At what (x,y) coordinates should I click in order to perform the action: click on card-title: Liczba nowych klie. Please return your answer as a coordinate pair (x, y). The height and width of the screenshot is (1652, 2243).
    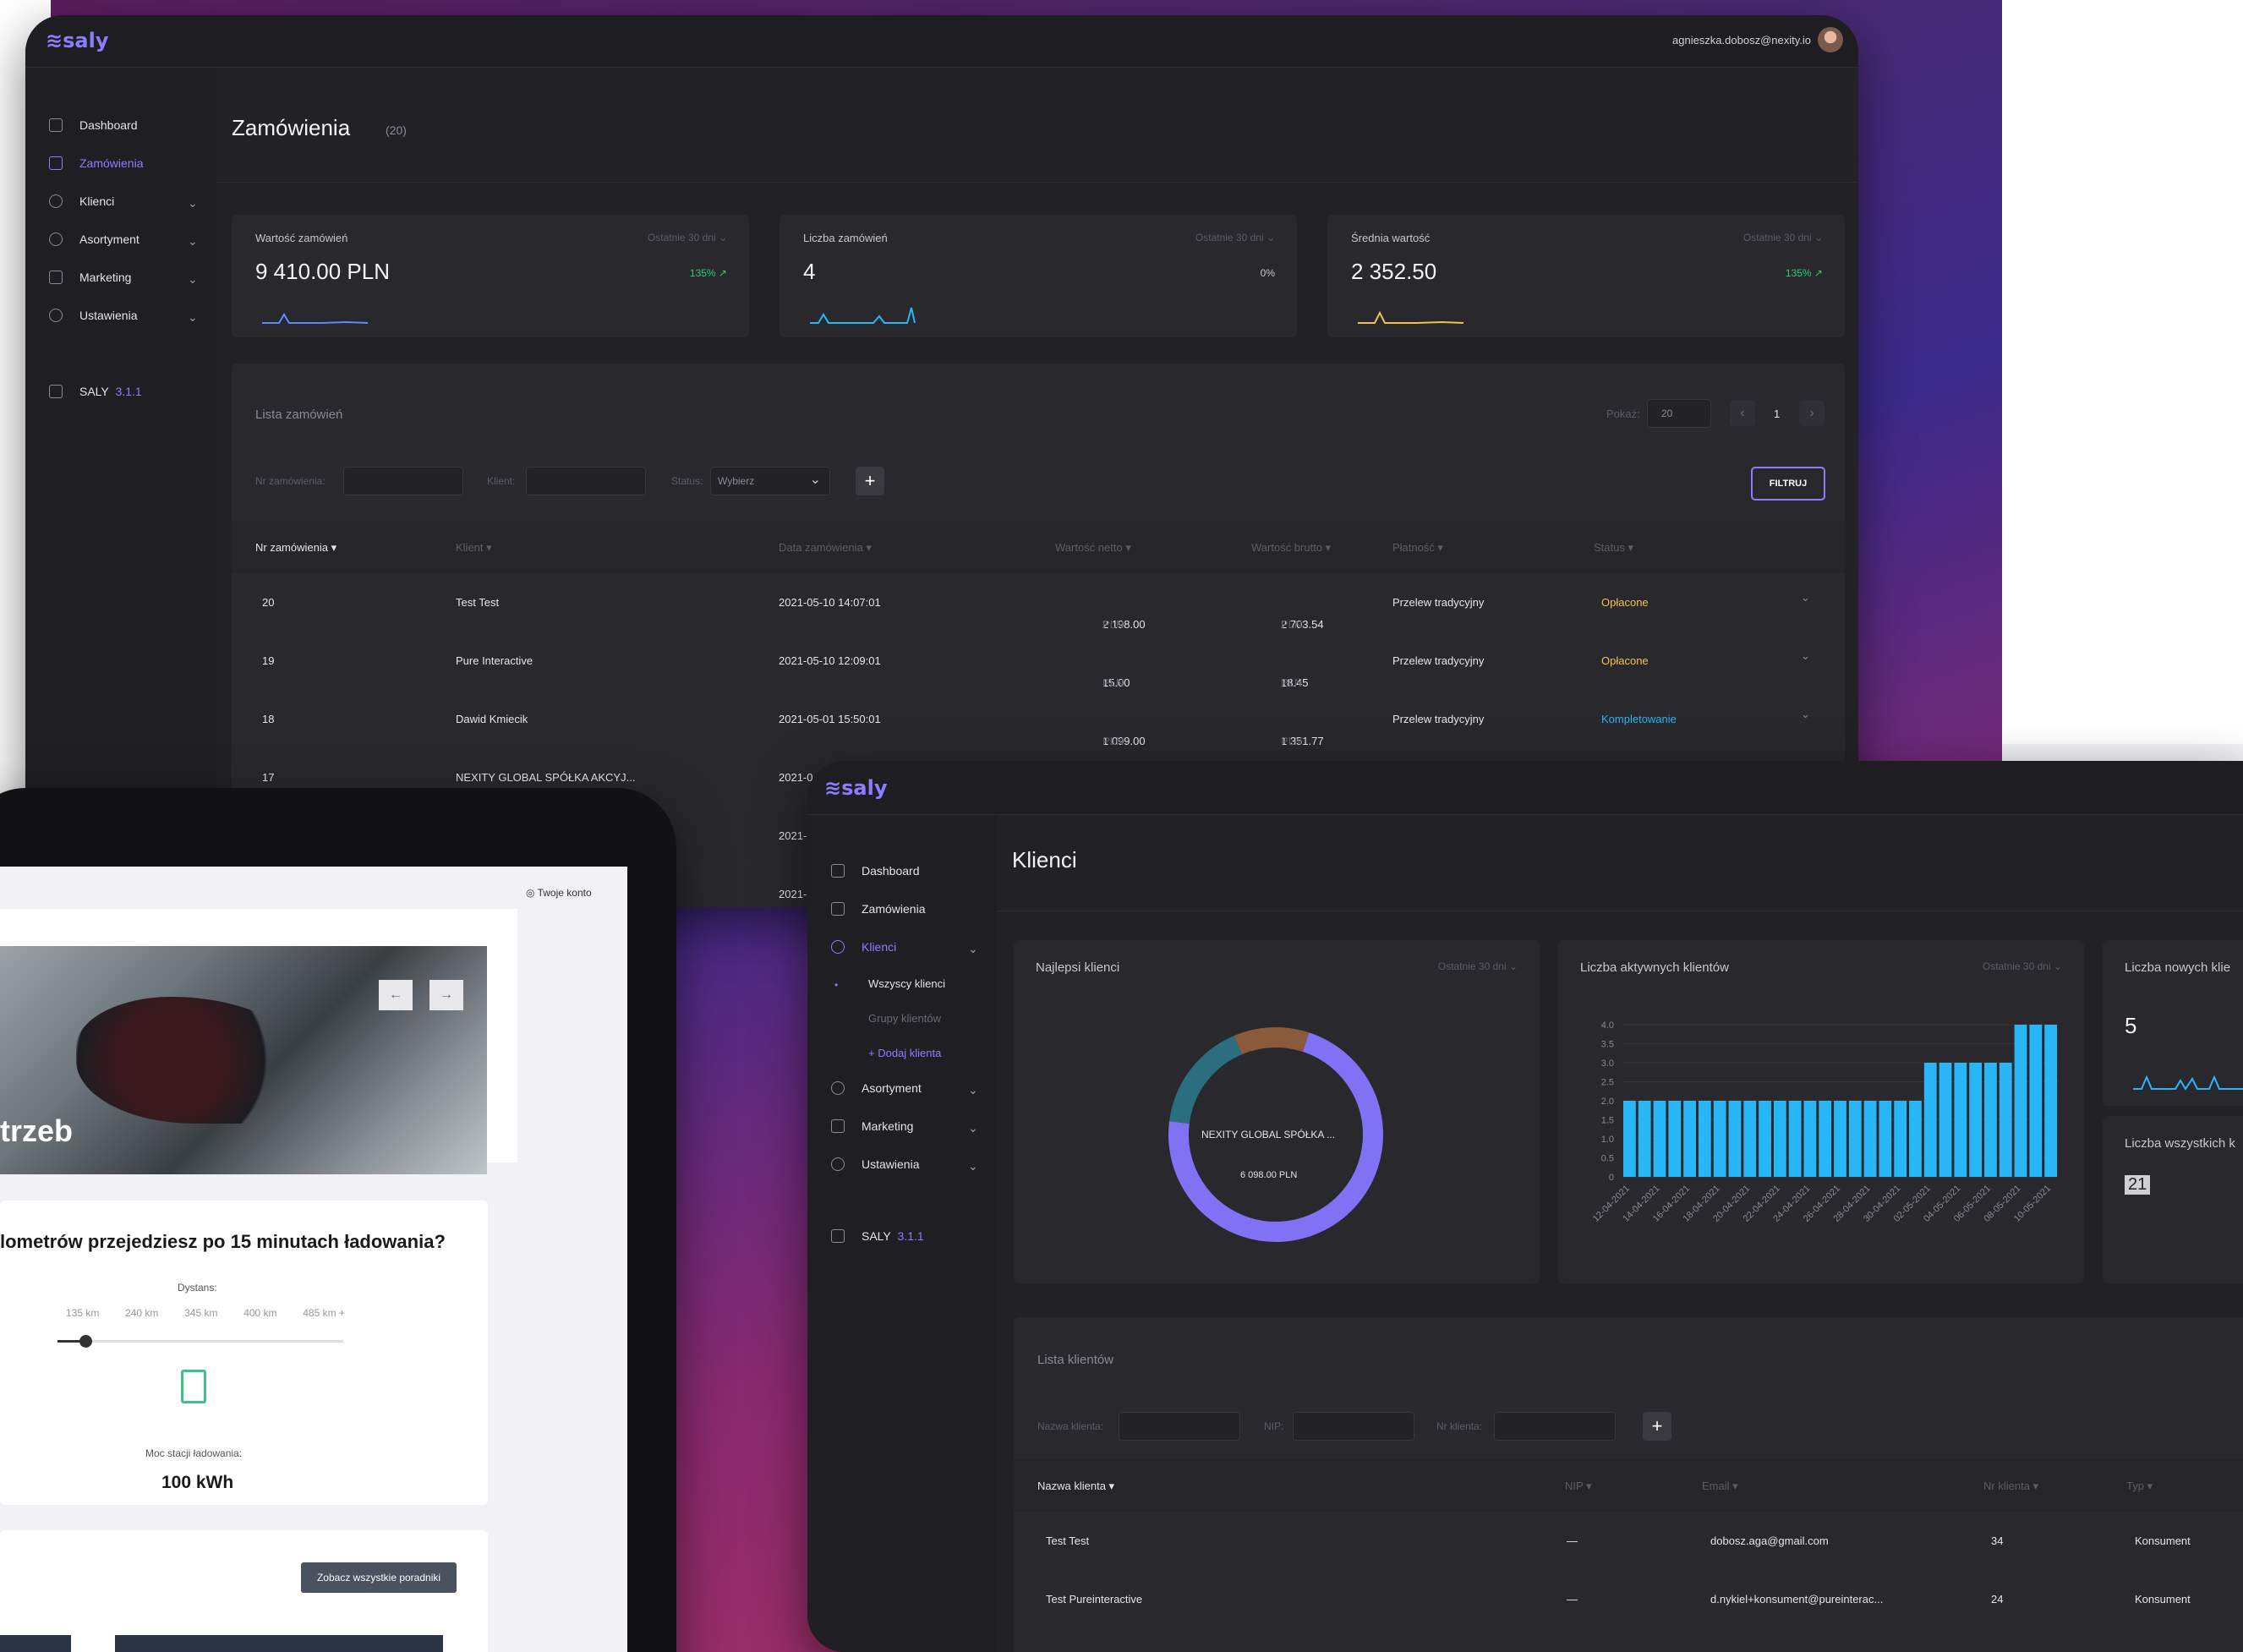
    Looking at the image, I should click on (2178, 968).